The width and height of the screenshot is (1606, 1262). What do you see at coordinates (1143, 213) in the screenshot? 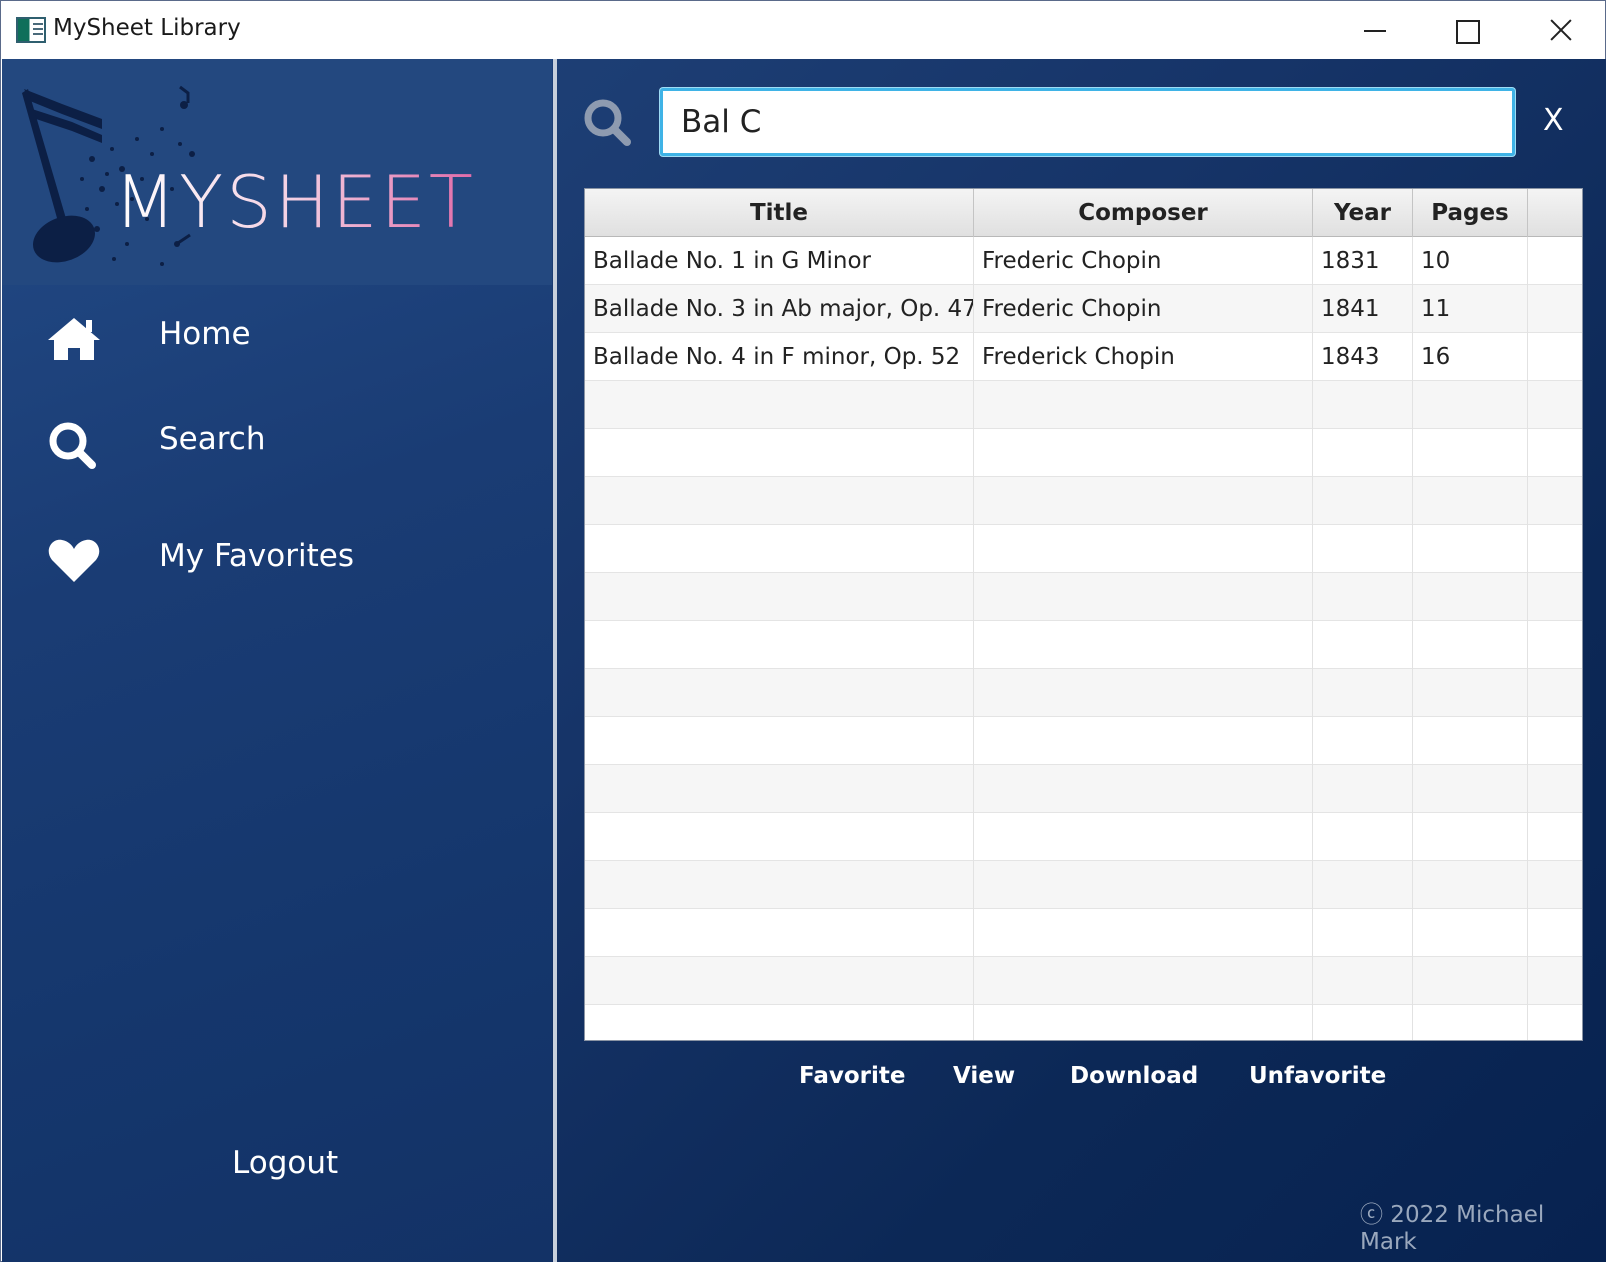
I see `column-header-composer: Composer` at bounding box center [1143, 213].